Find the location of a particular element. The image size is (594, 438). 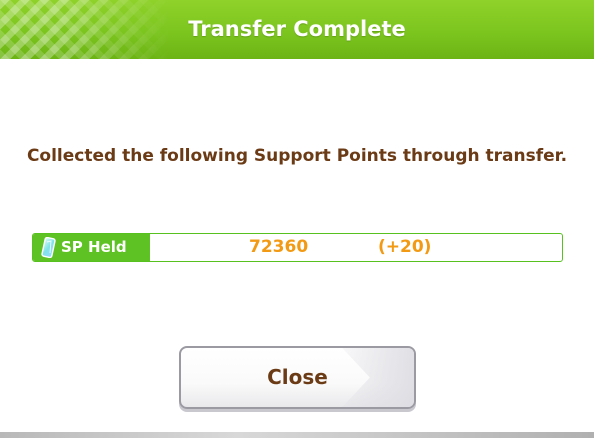

dialog-title: Transfer Complete is located at coordinates (297, 29).